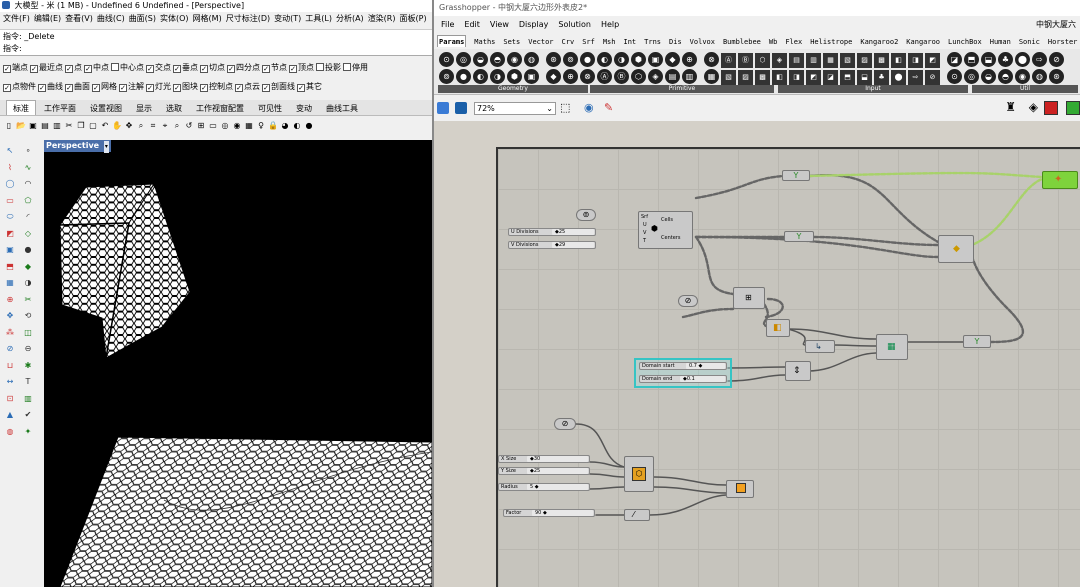 The width and height of the screenshot is (1080, 587). Describe the element at coordinates (463, 59) in the screenshot. I see `gh-component-icon: ◎` at that location.